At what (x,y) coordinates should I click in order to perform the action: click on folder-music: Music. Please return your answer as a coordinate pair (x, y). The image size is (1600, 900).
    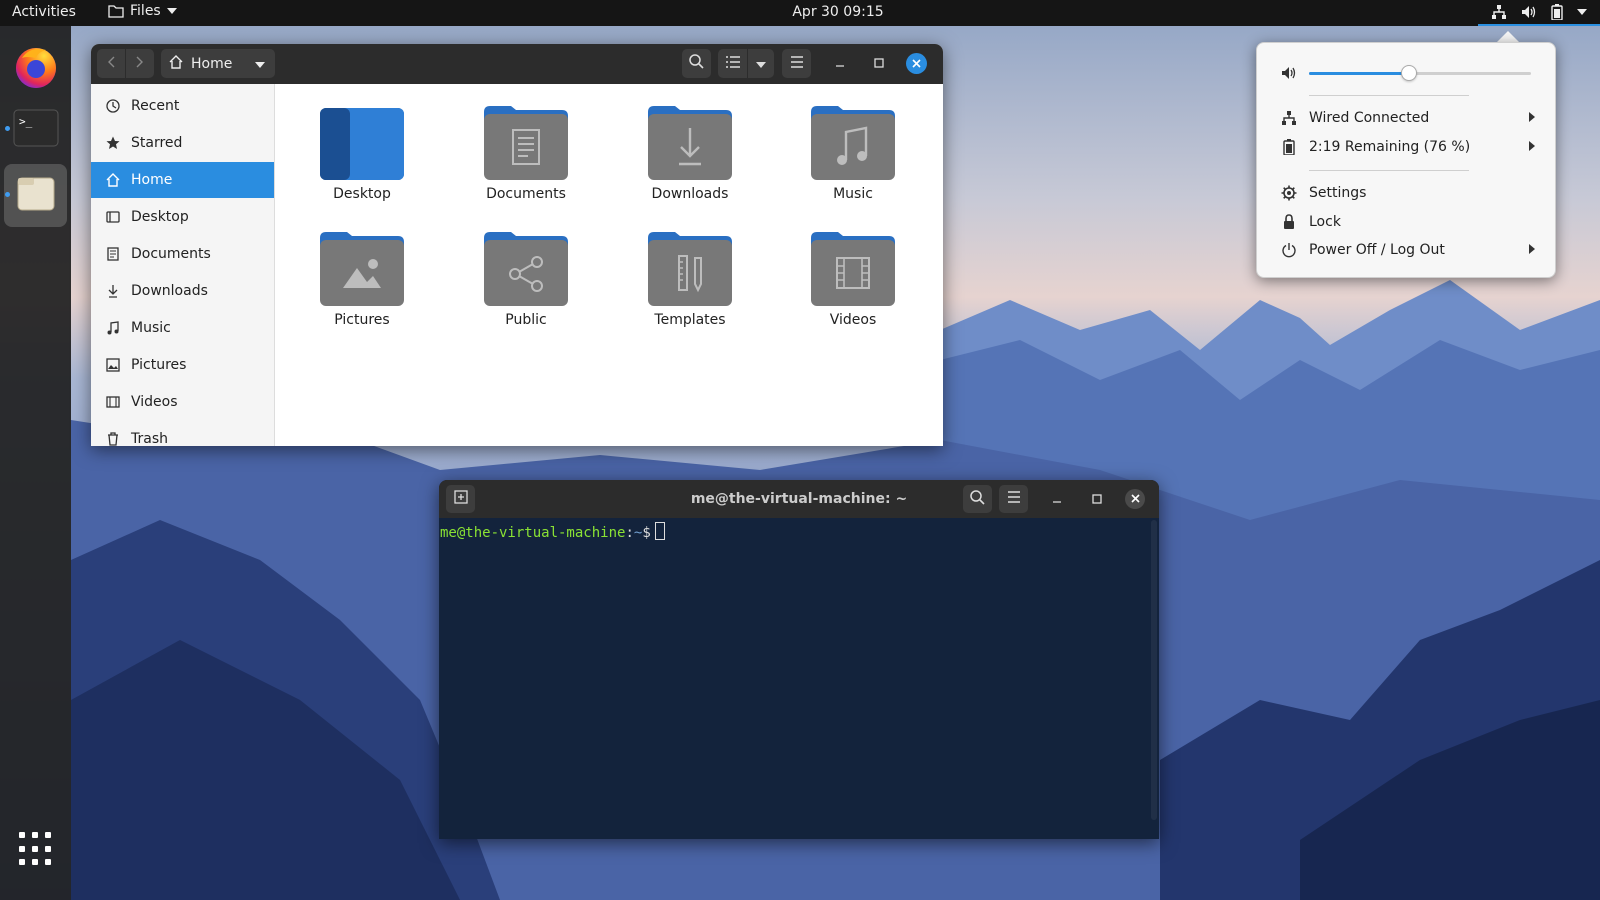
    Looking at the image, I should click on (853, 153).